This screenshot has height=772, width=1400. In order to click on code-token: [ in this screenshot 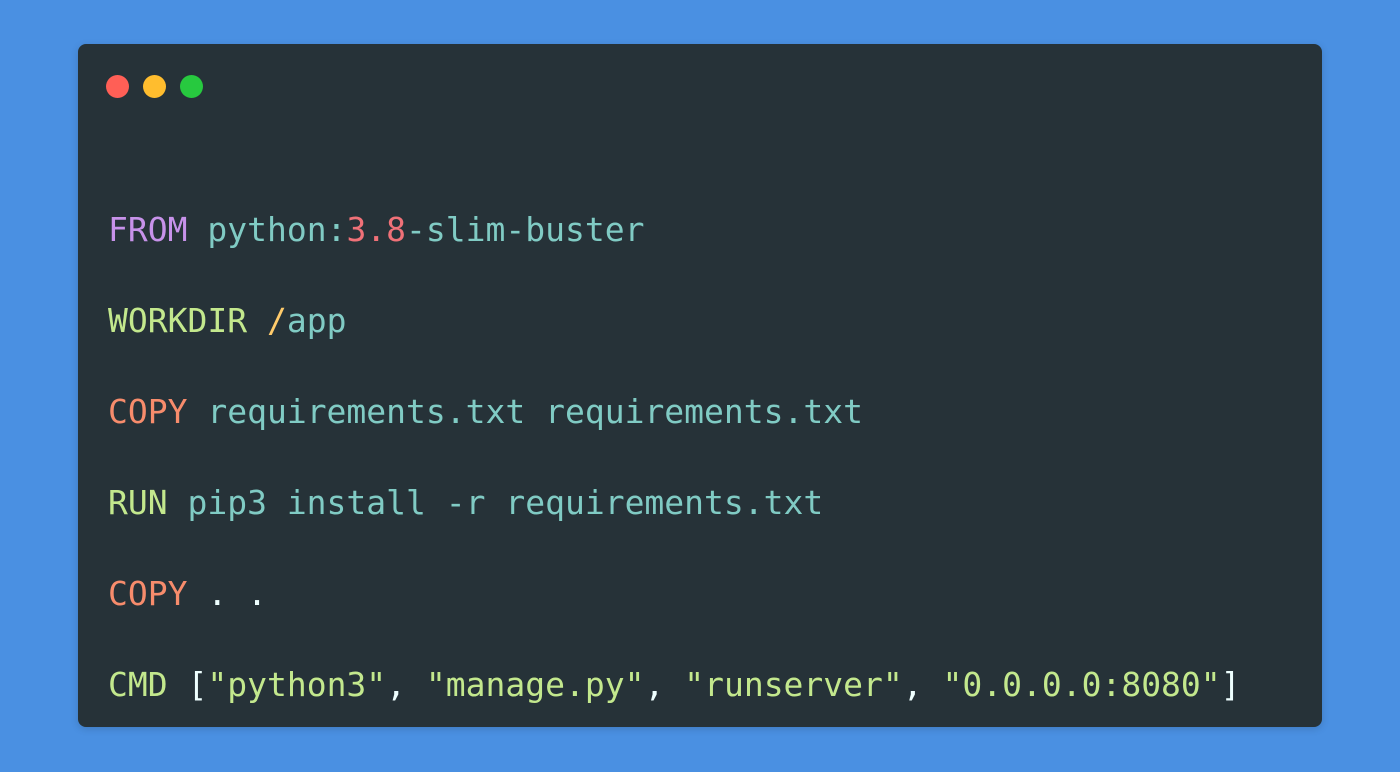, I will do `click(187, 684)`.